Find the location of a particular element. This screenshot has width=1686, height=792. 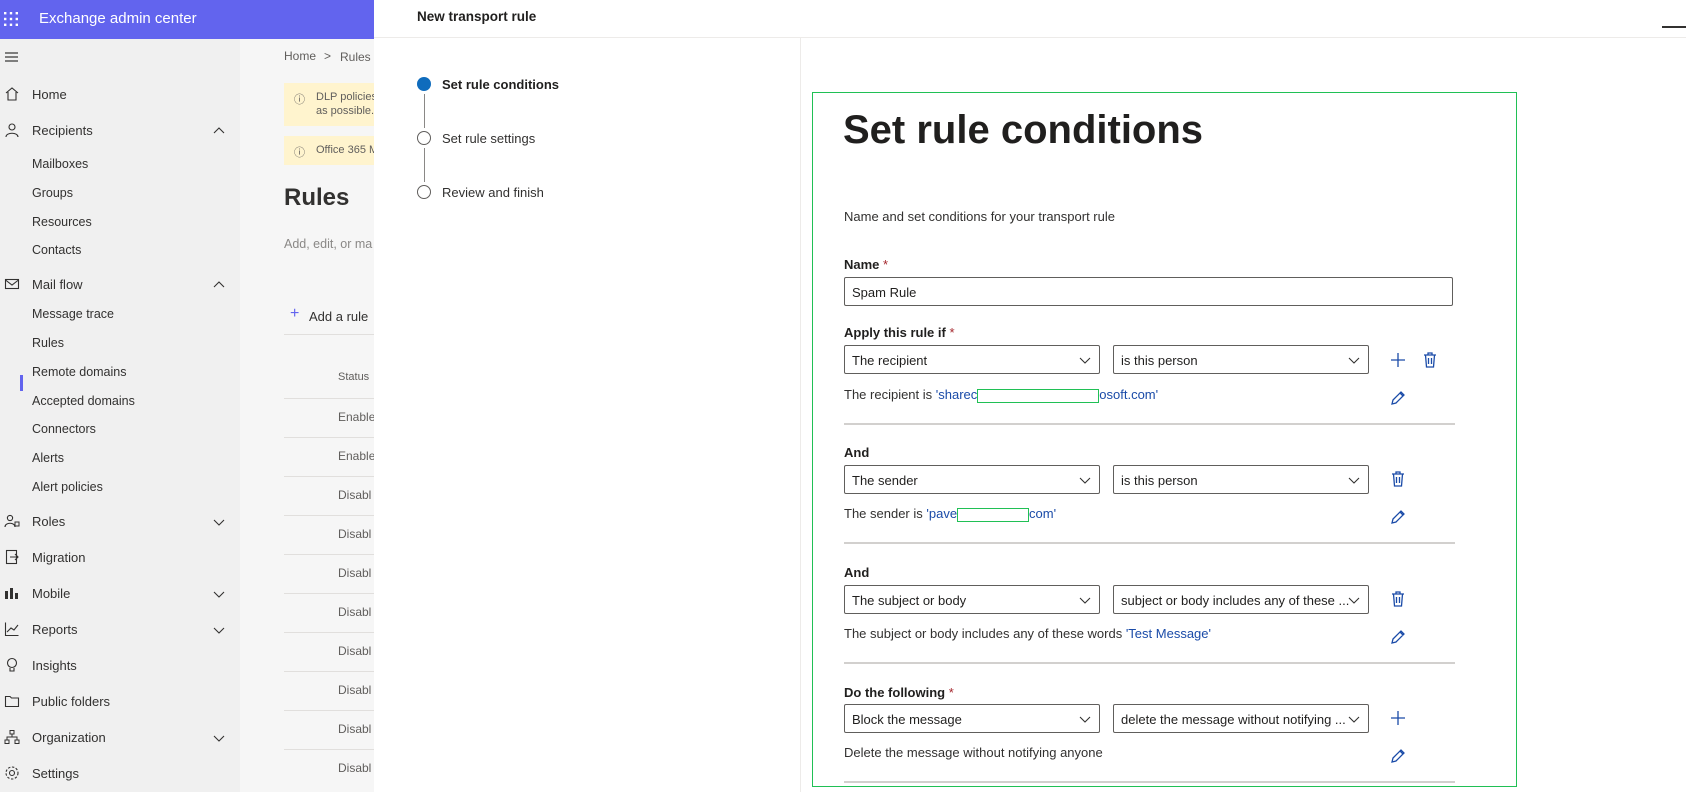

step-set-rule-settings: Set rule settings is located at coordinates (488, 138).